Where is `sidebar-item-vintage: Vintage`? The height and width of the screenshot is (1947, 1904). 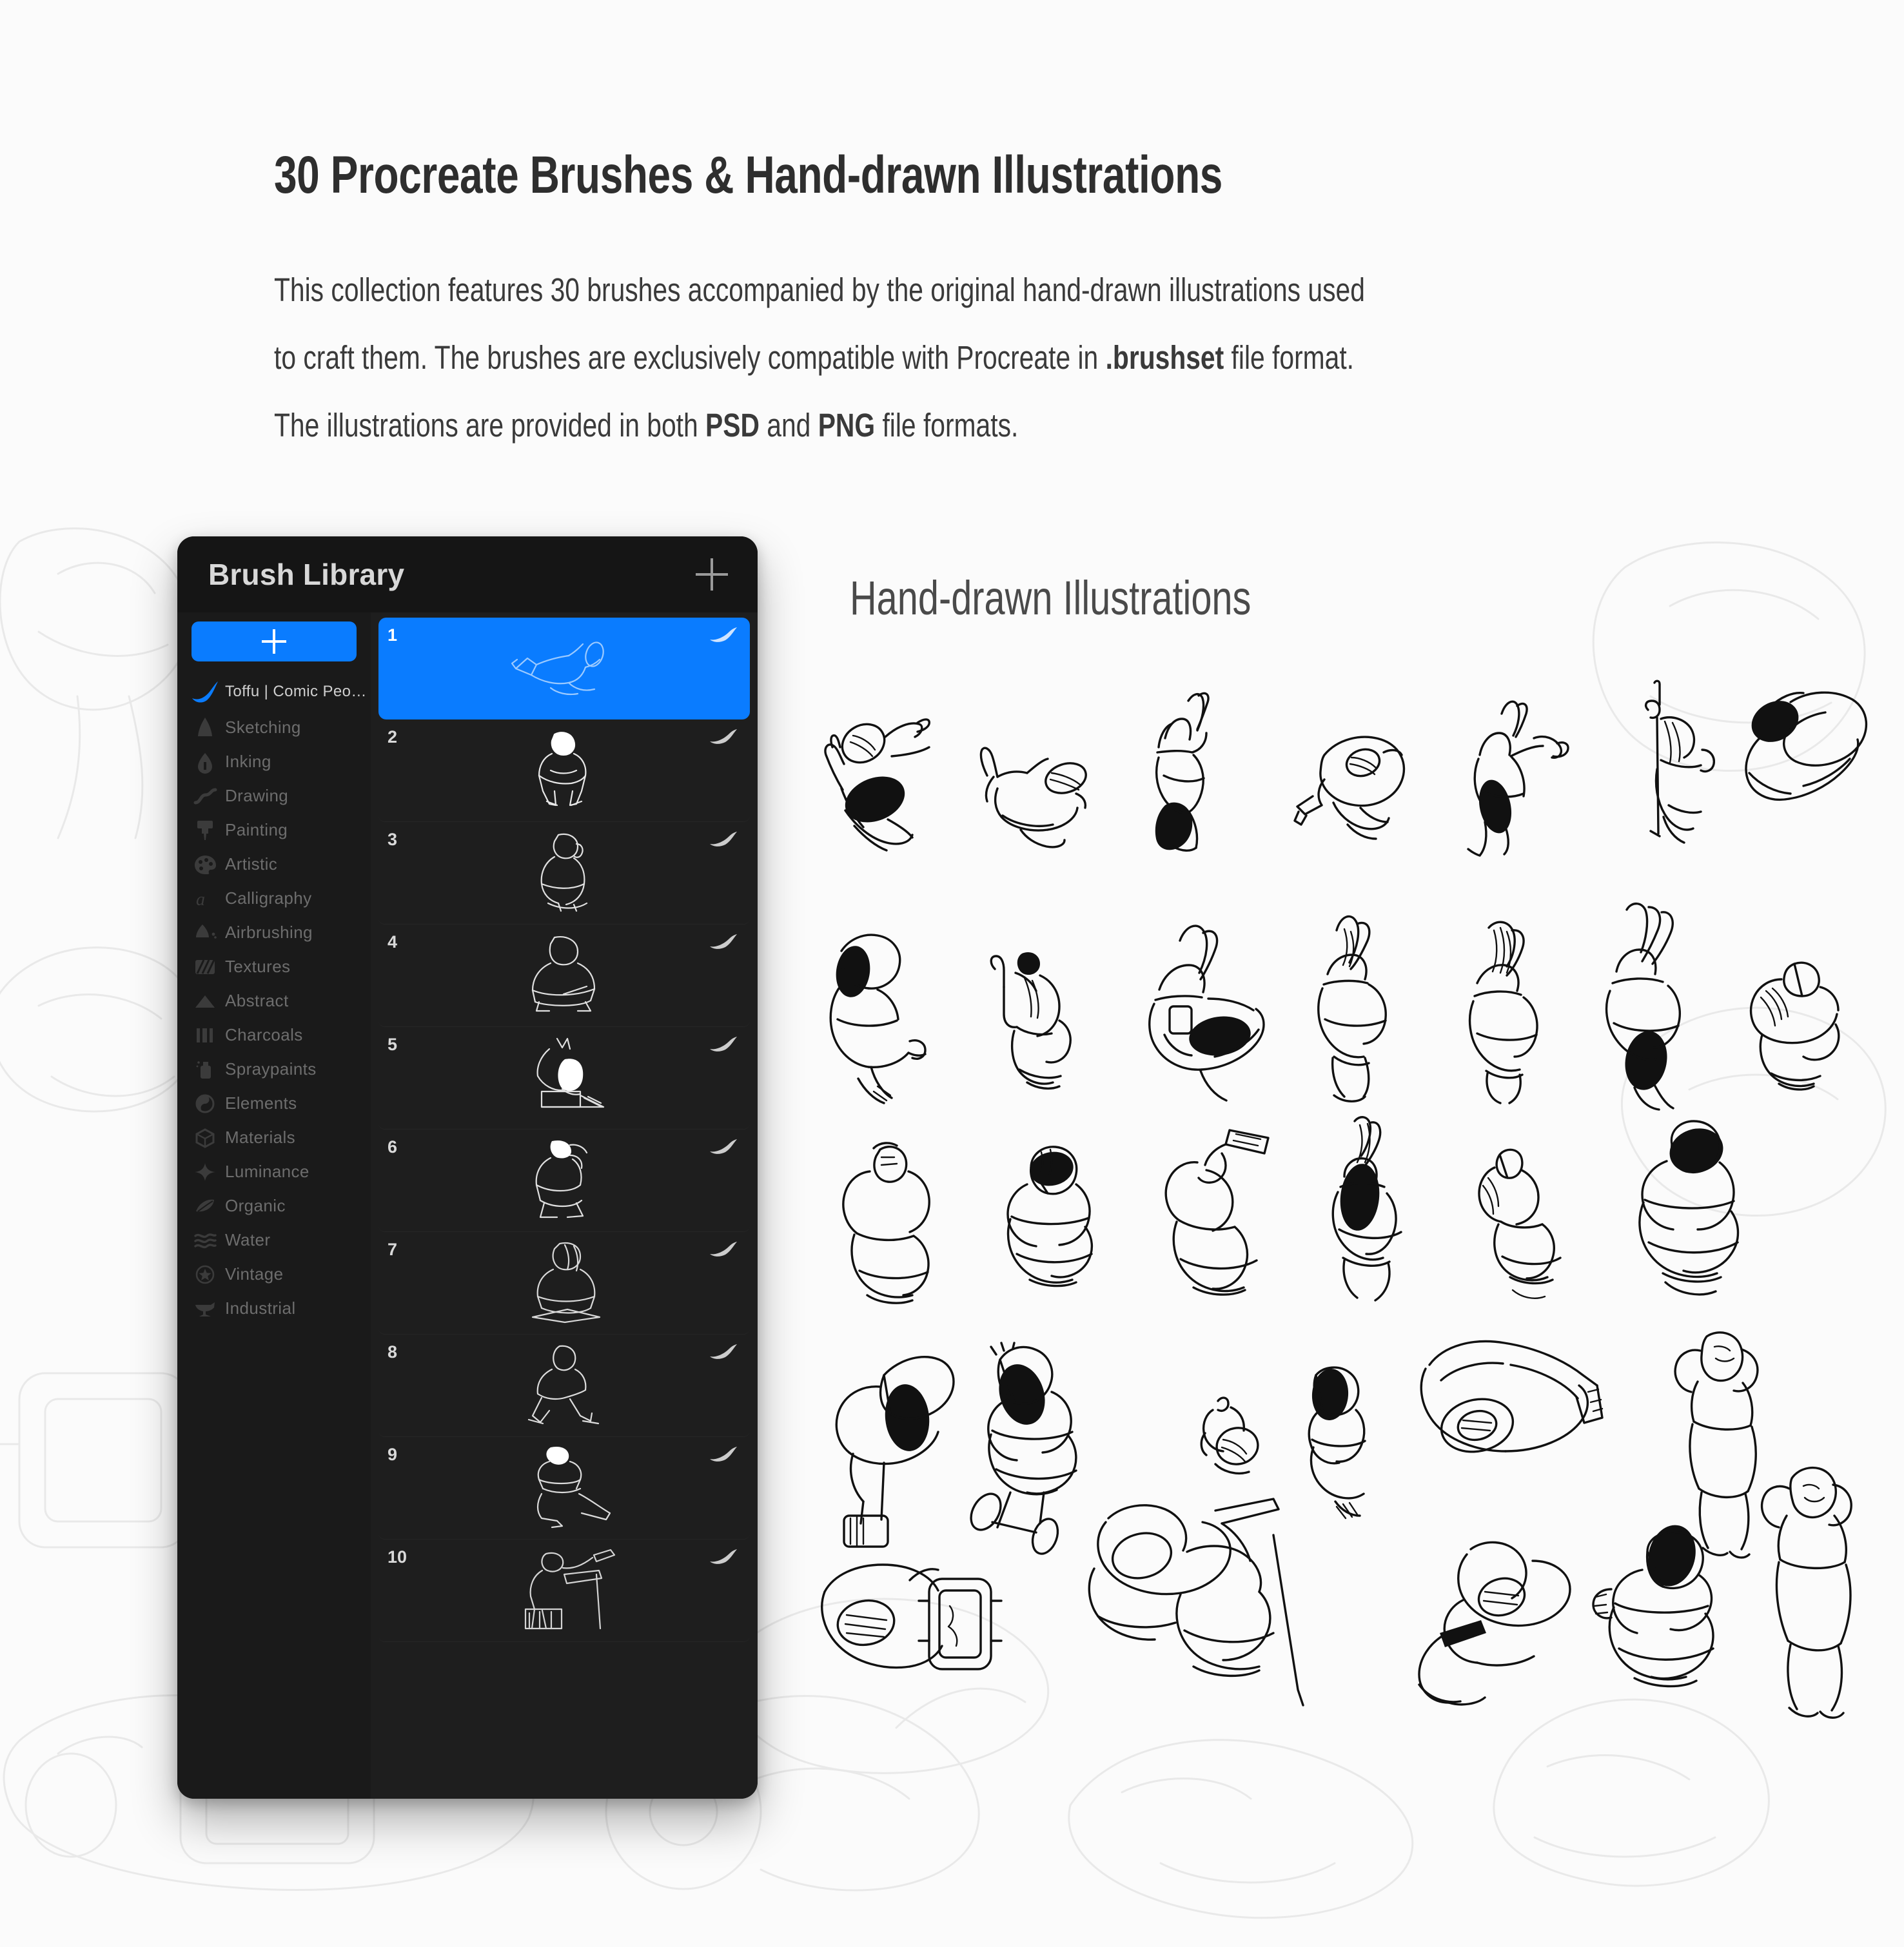 sidebar-item-vintage: Vintage is located at coordinates (274, 1274).